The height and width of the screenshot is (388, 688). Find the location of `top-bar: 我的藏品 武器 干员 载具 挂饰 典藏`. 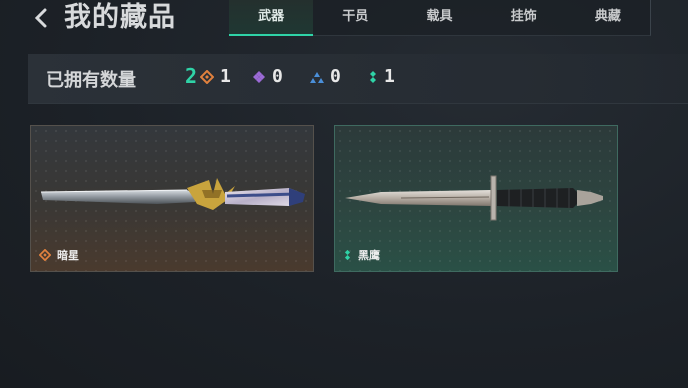

top-bar: 我的藏品 武器 干员 载具 挂饰 典藏 is located at coordinates (344, 22).